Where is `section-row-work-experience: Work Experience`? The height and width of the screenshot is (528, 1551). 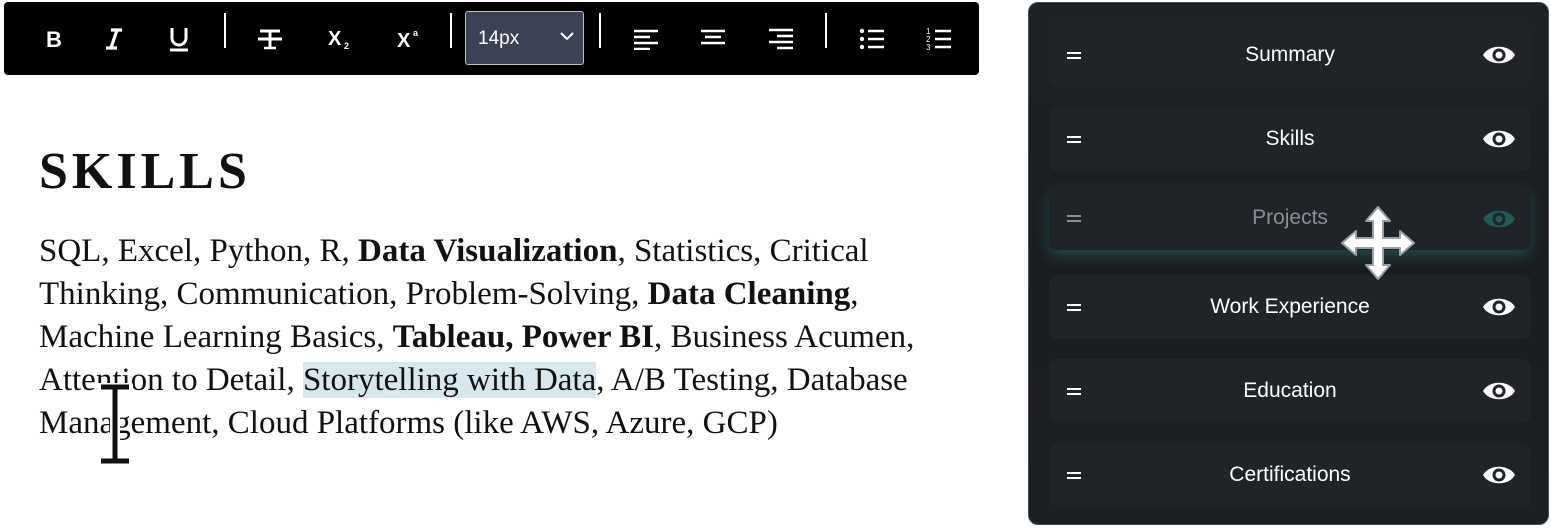 section-row-work-experience: Work Experience is located at coordinates (1290, 307).